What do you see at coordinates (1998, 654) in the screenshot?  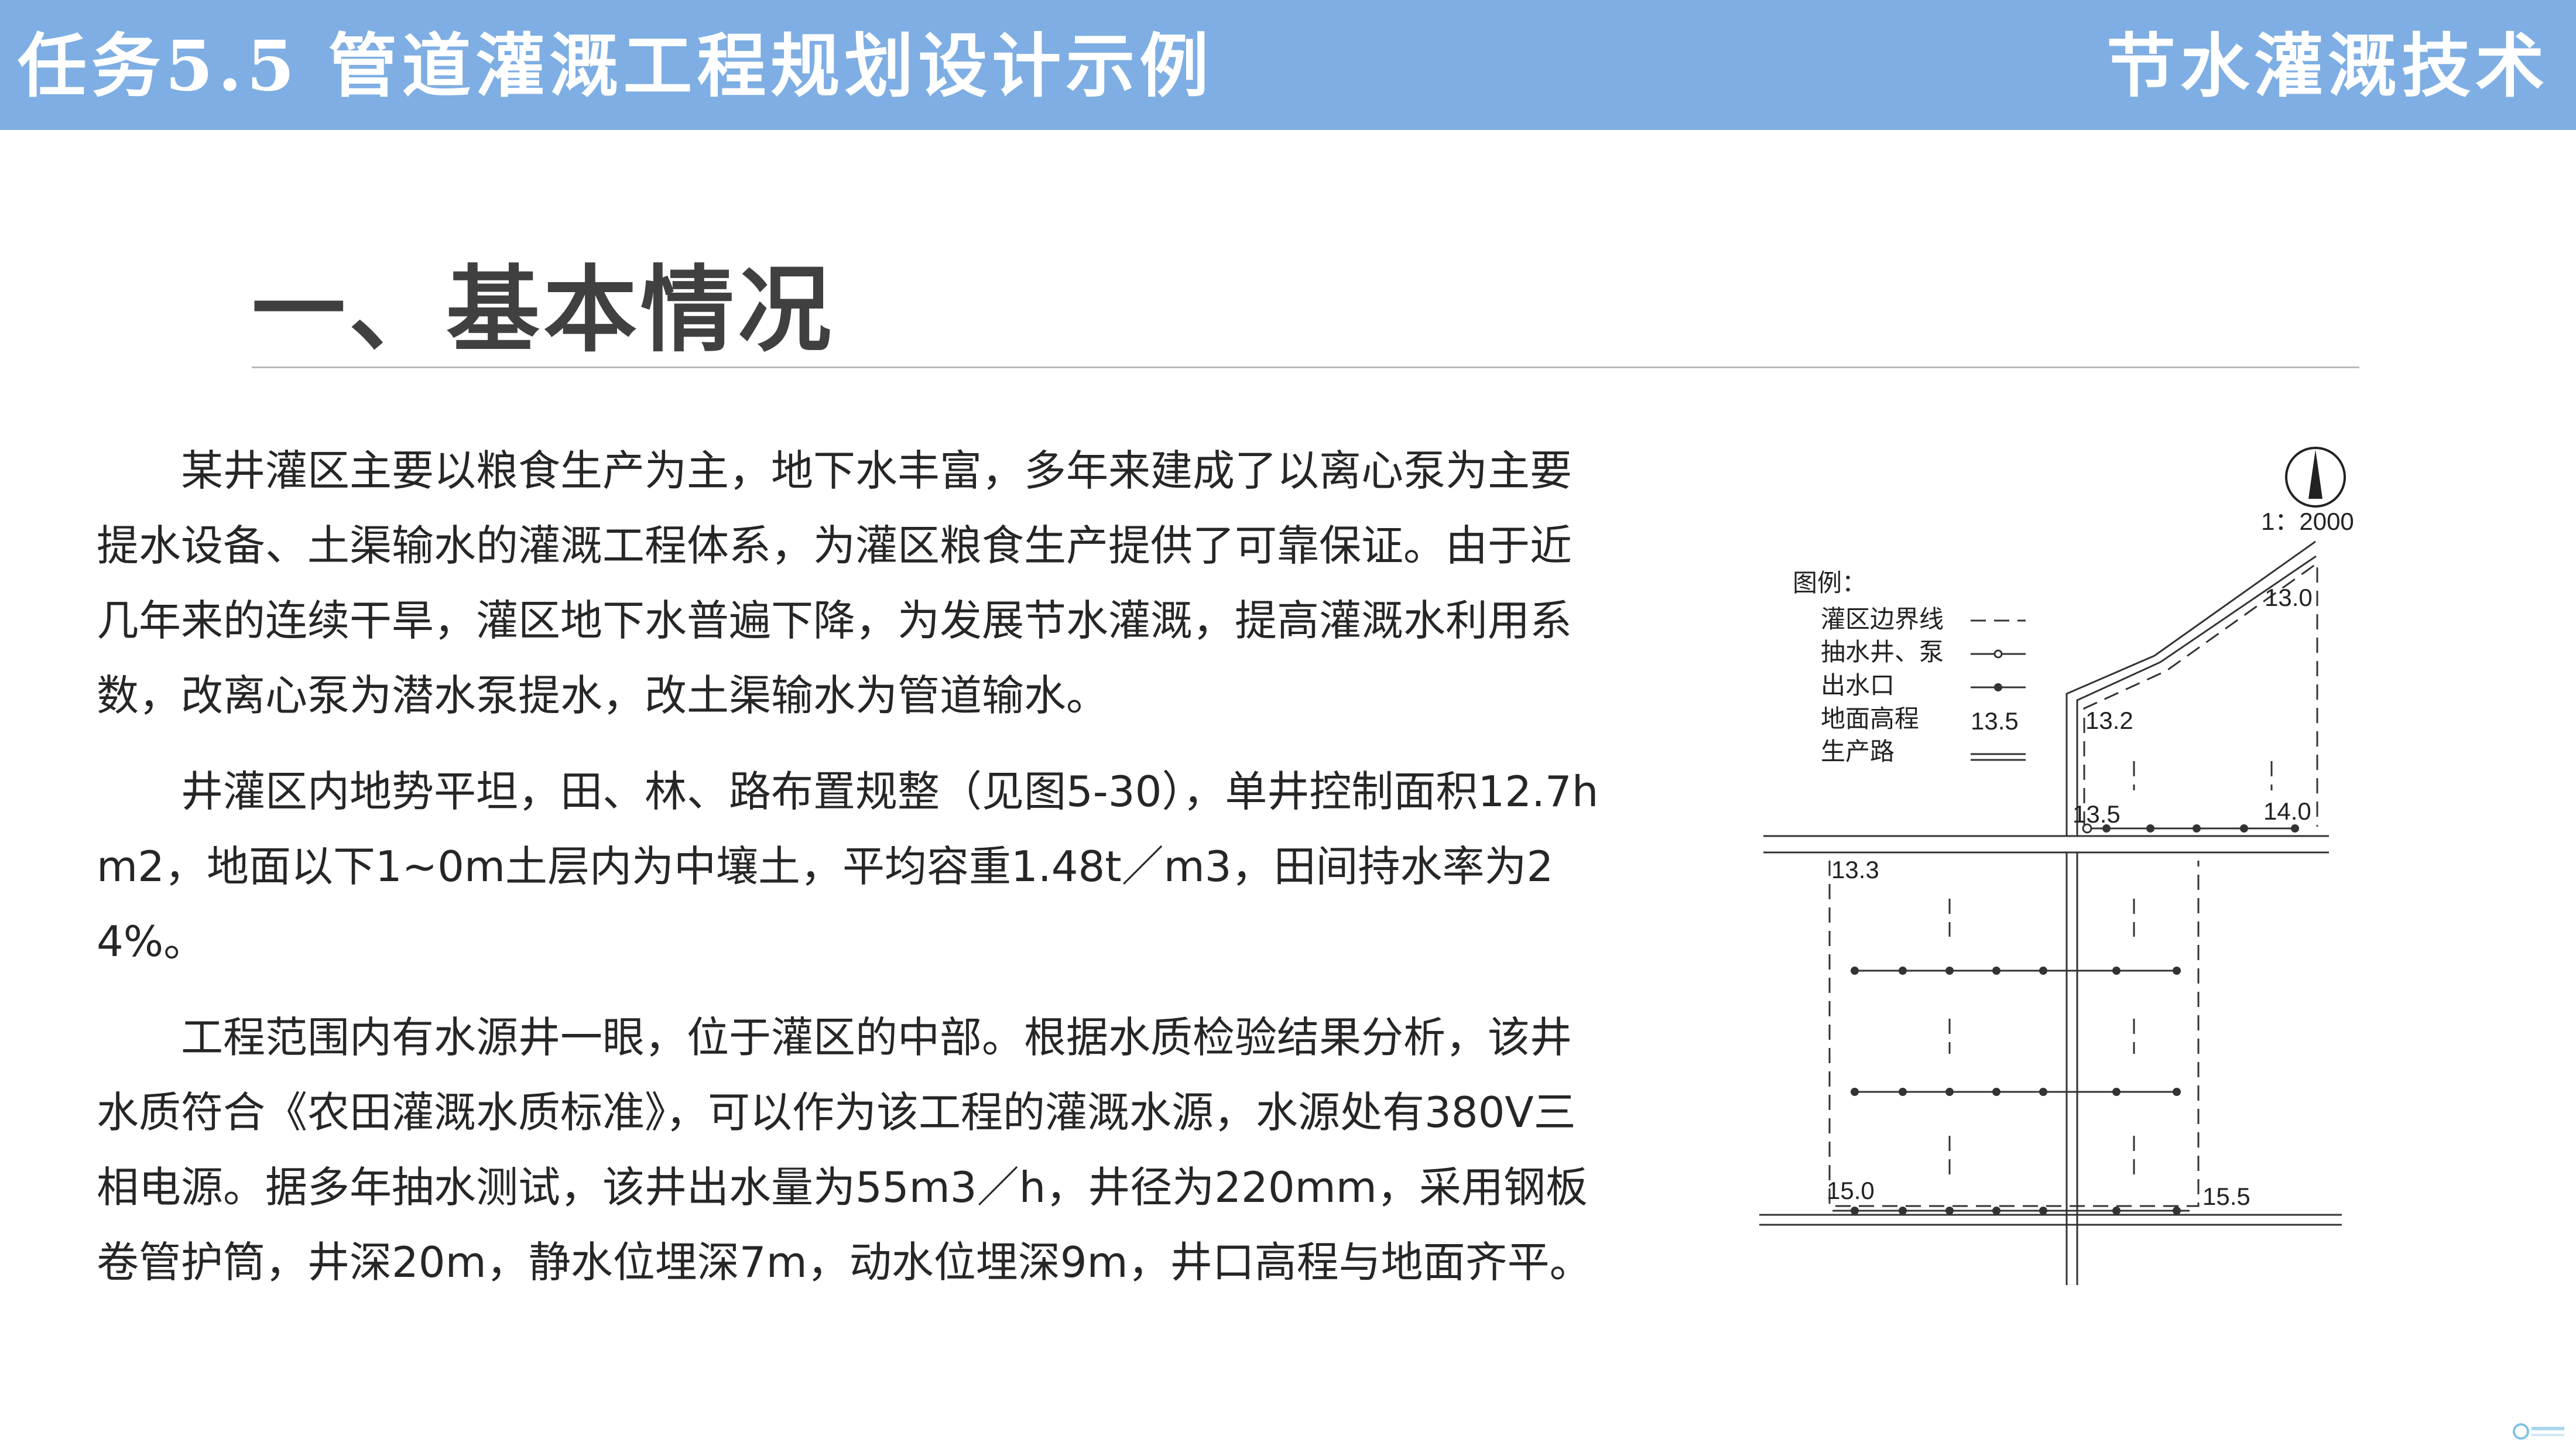 I see `legend-well-symbol` at bounding box center [1998, 654].